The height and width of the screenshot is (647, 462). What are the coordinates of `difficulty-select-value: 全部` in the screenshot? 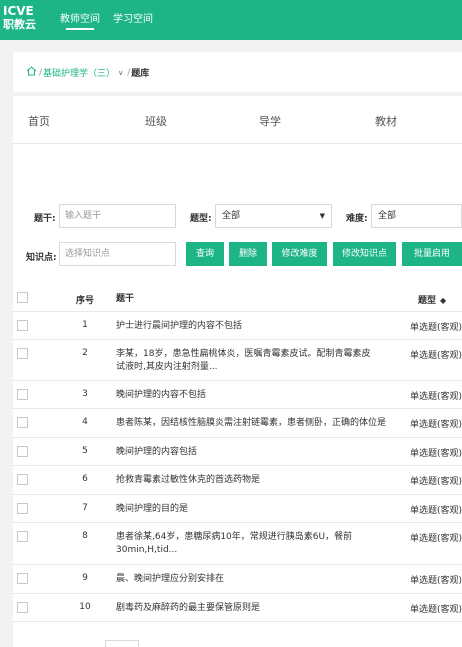 It's located at (387, 216).